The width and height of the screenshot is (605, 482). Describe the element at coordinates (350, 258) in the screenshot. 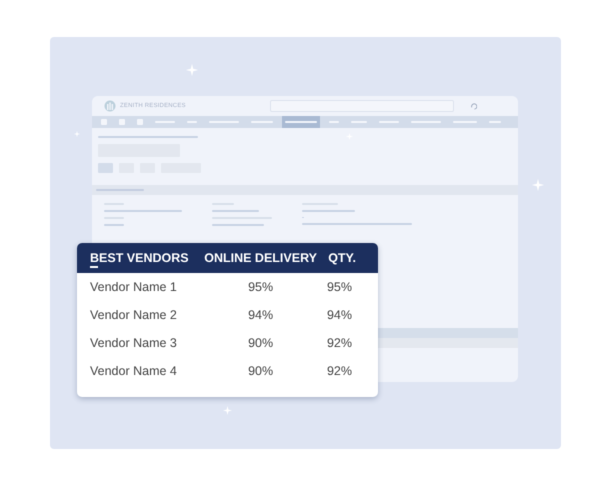

I see `column-header: QTY.` at that location.